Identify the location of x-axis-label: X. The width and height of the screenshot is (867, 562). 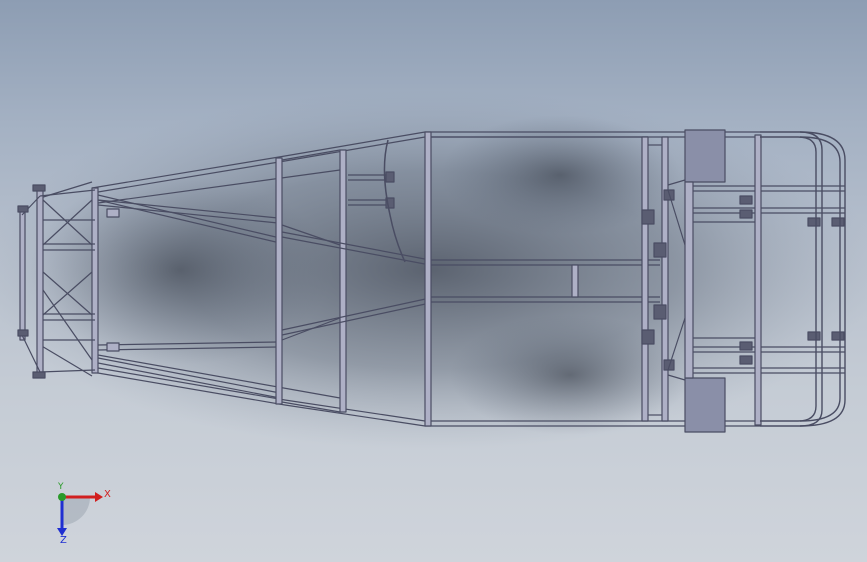
(107, 494).